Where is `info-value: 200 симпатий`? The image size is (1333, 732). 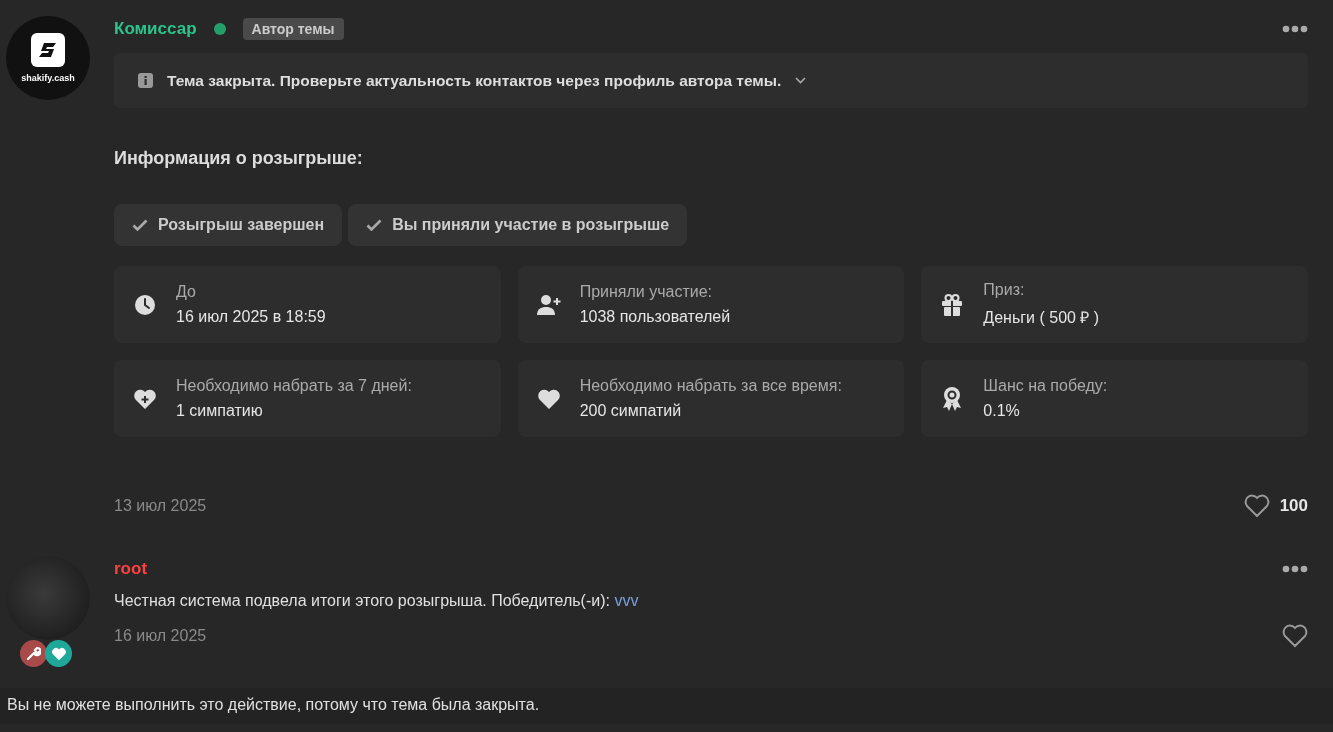 info-value: 200 симпатий is located at coordinates (631, 411).